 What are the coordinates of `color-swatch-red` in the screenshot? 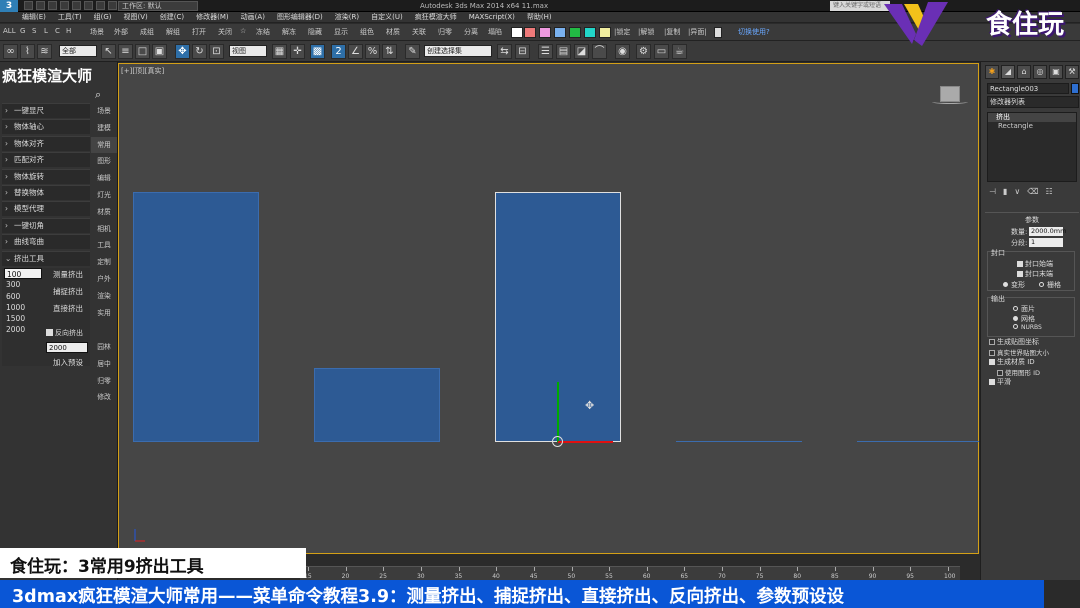 It's located at (530, 32).